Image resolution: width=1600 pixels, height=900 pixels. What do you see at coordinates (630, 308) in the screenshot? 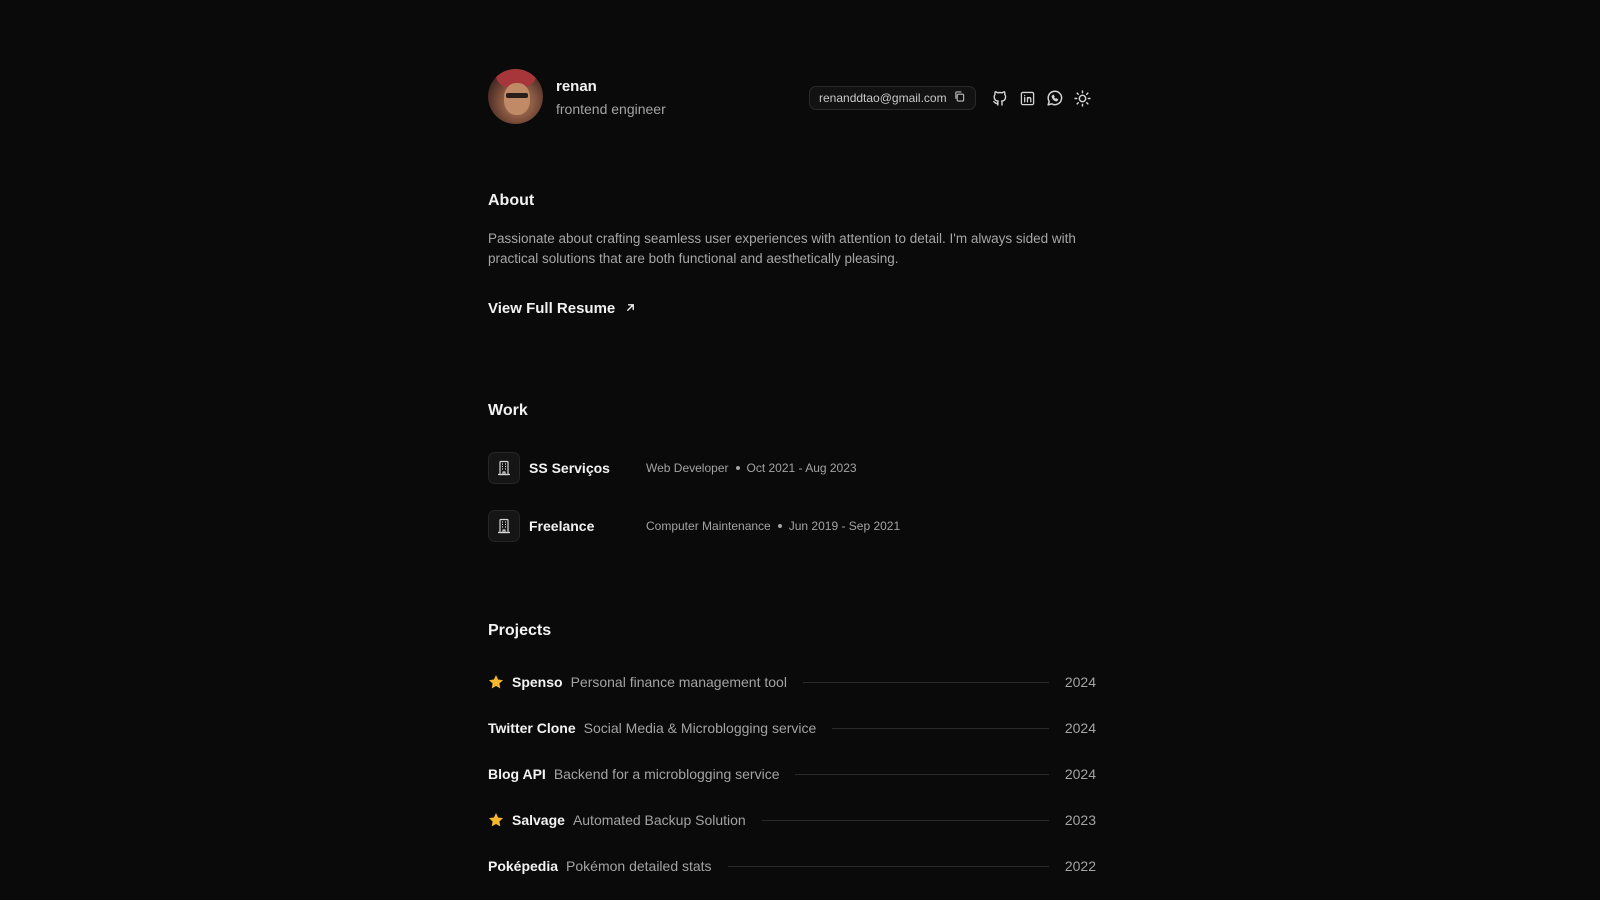
I see `arrow-up-right-icon` at bounding box center [630, 308].